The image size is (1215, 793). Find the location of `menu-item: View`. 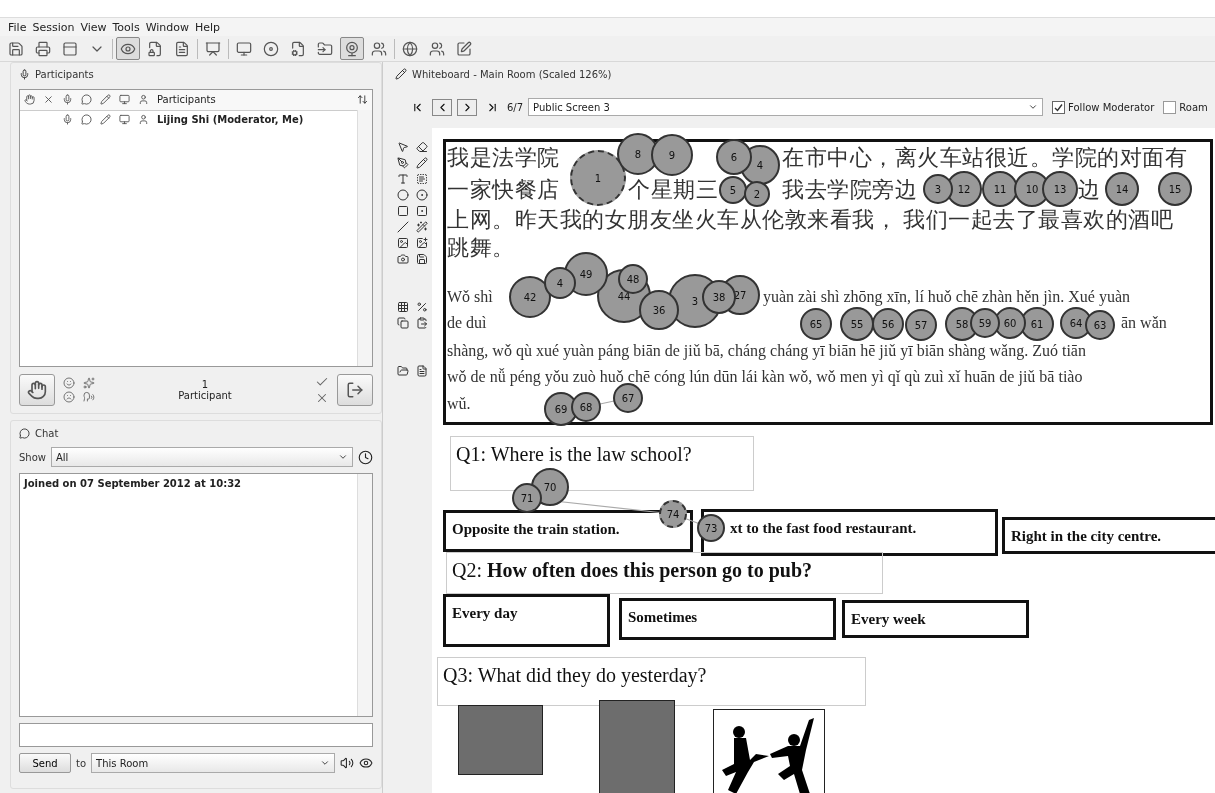

menu-item: View is located at coordinates (93, 27).